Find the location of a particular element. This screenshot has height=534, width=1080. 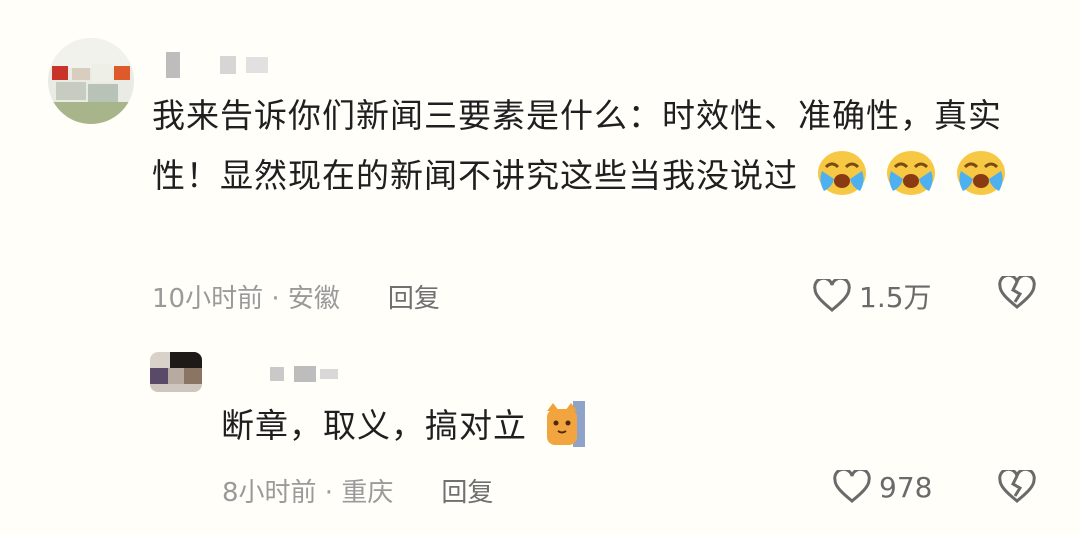

like-count: 1.5万 is located at coordinates (895, 297).